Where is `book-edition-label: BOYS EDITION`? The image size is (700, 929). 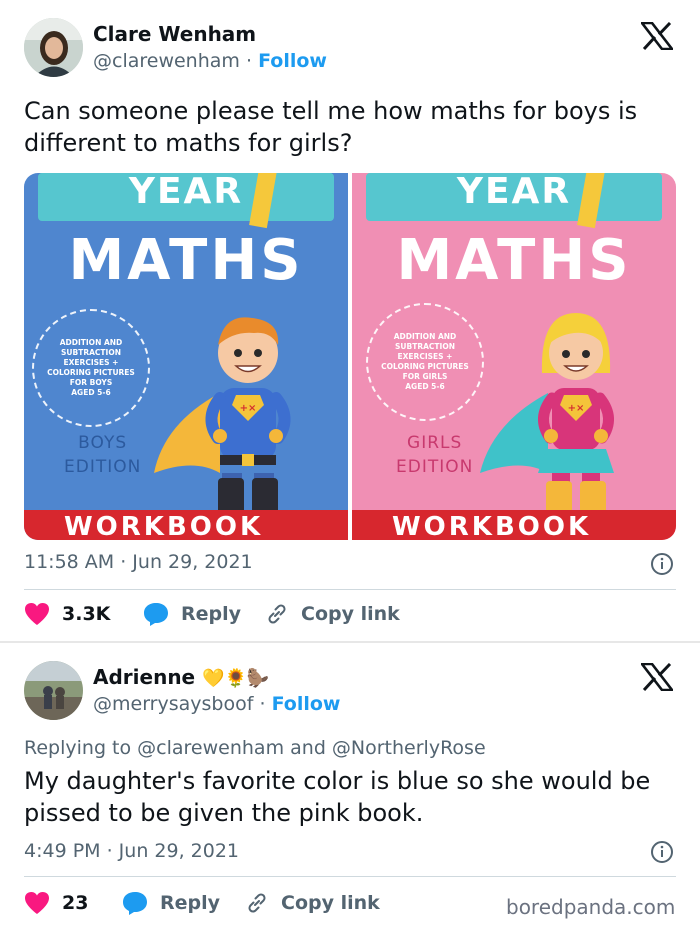 book-edition-label: BOYS EDITION is located at coordinates (102, 455).